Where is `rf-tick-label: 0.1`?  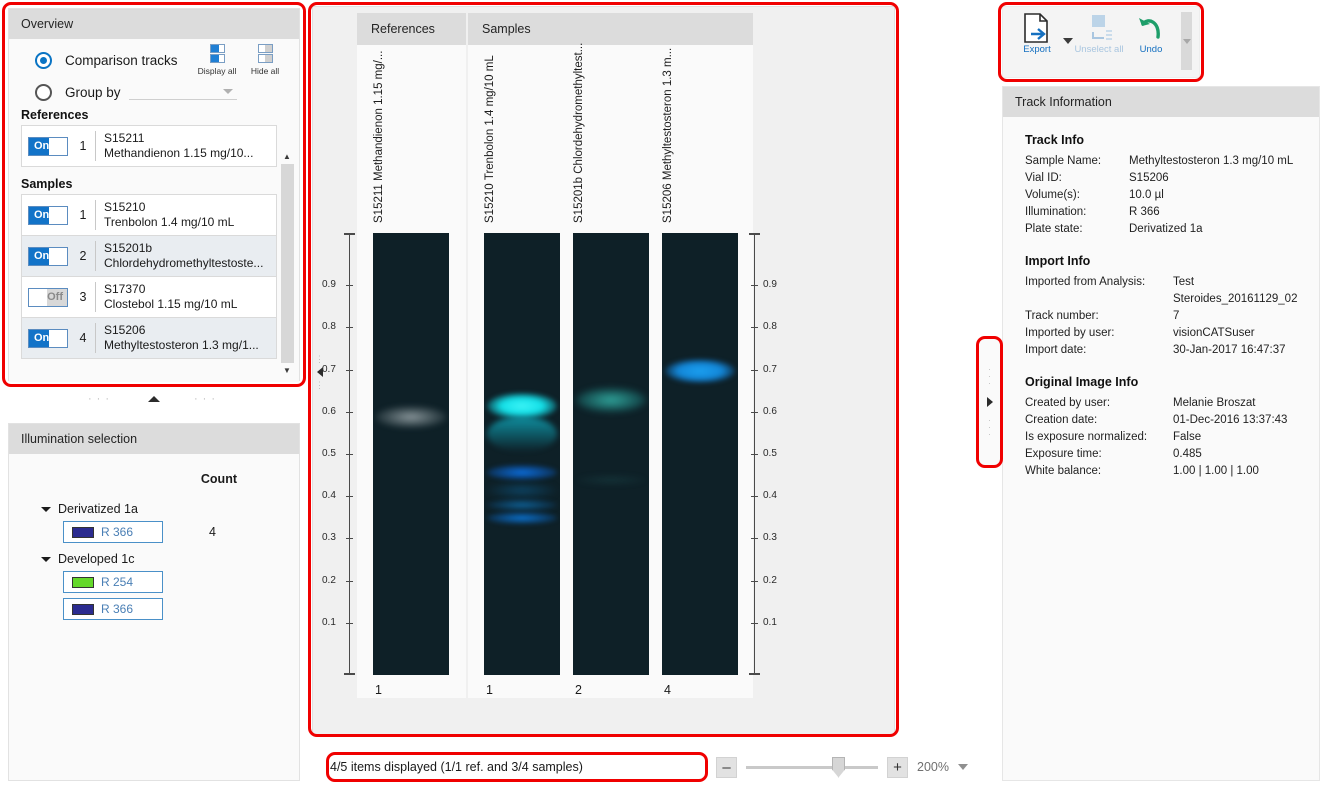
rf-tick-label: 0.1 is located at coordinates (770, 622).